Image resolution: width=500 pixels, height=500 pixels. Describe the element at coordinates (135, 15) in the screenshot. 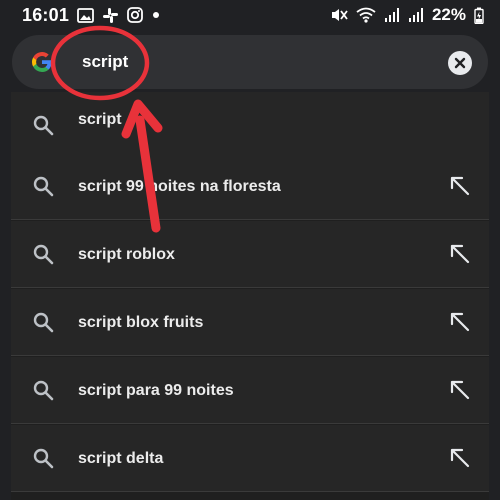

I see `instagram-icon` at that location.